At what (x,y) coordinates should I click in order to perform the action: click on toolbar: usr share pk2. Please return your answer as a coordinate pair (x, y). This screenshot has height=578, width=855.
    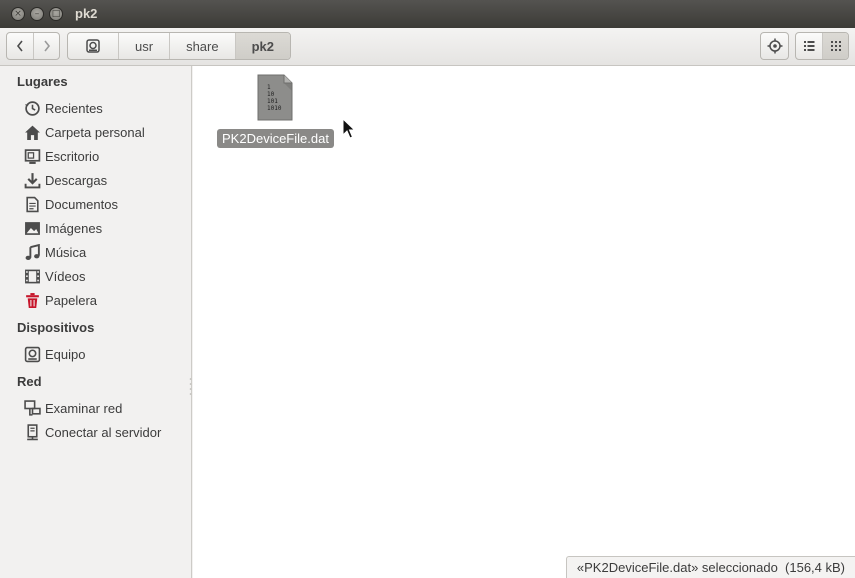
    Looking at the image, I should click on (427, 47).